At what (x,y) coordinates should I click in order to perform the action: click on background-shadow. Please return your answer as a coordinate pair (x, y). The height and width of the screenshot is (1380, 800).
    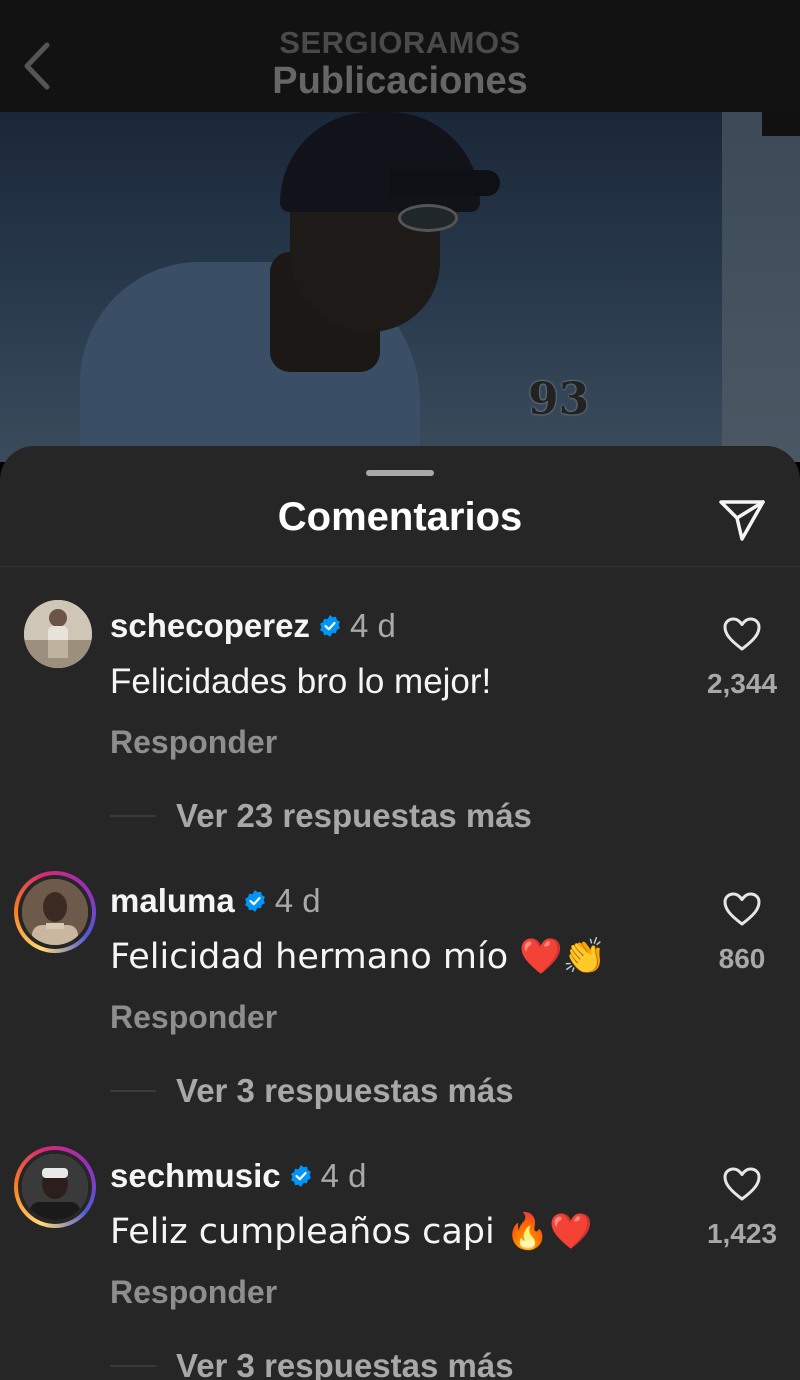
    Looking at the image, I should click on (781, 124).